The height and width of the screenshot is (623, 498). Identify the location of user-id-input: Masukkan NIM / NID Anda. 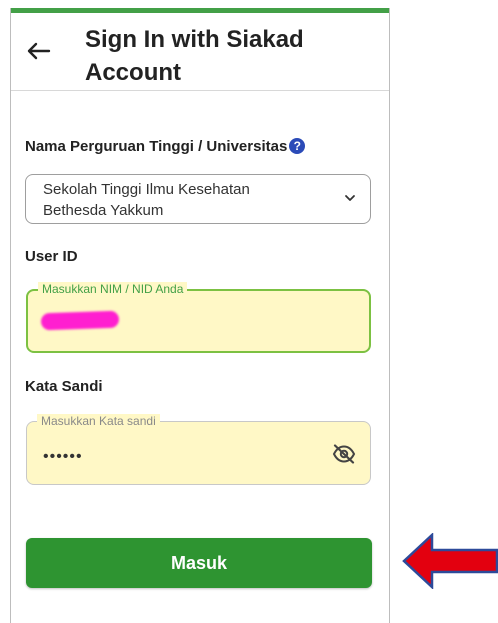
(198, 317).